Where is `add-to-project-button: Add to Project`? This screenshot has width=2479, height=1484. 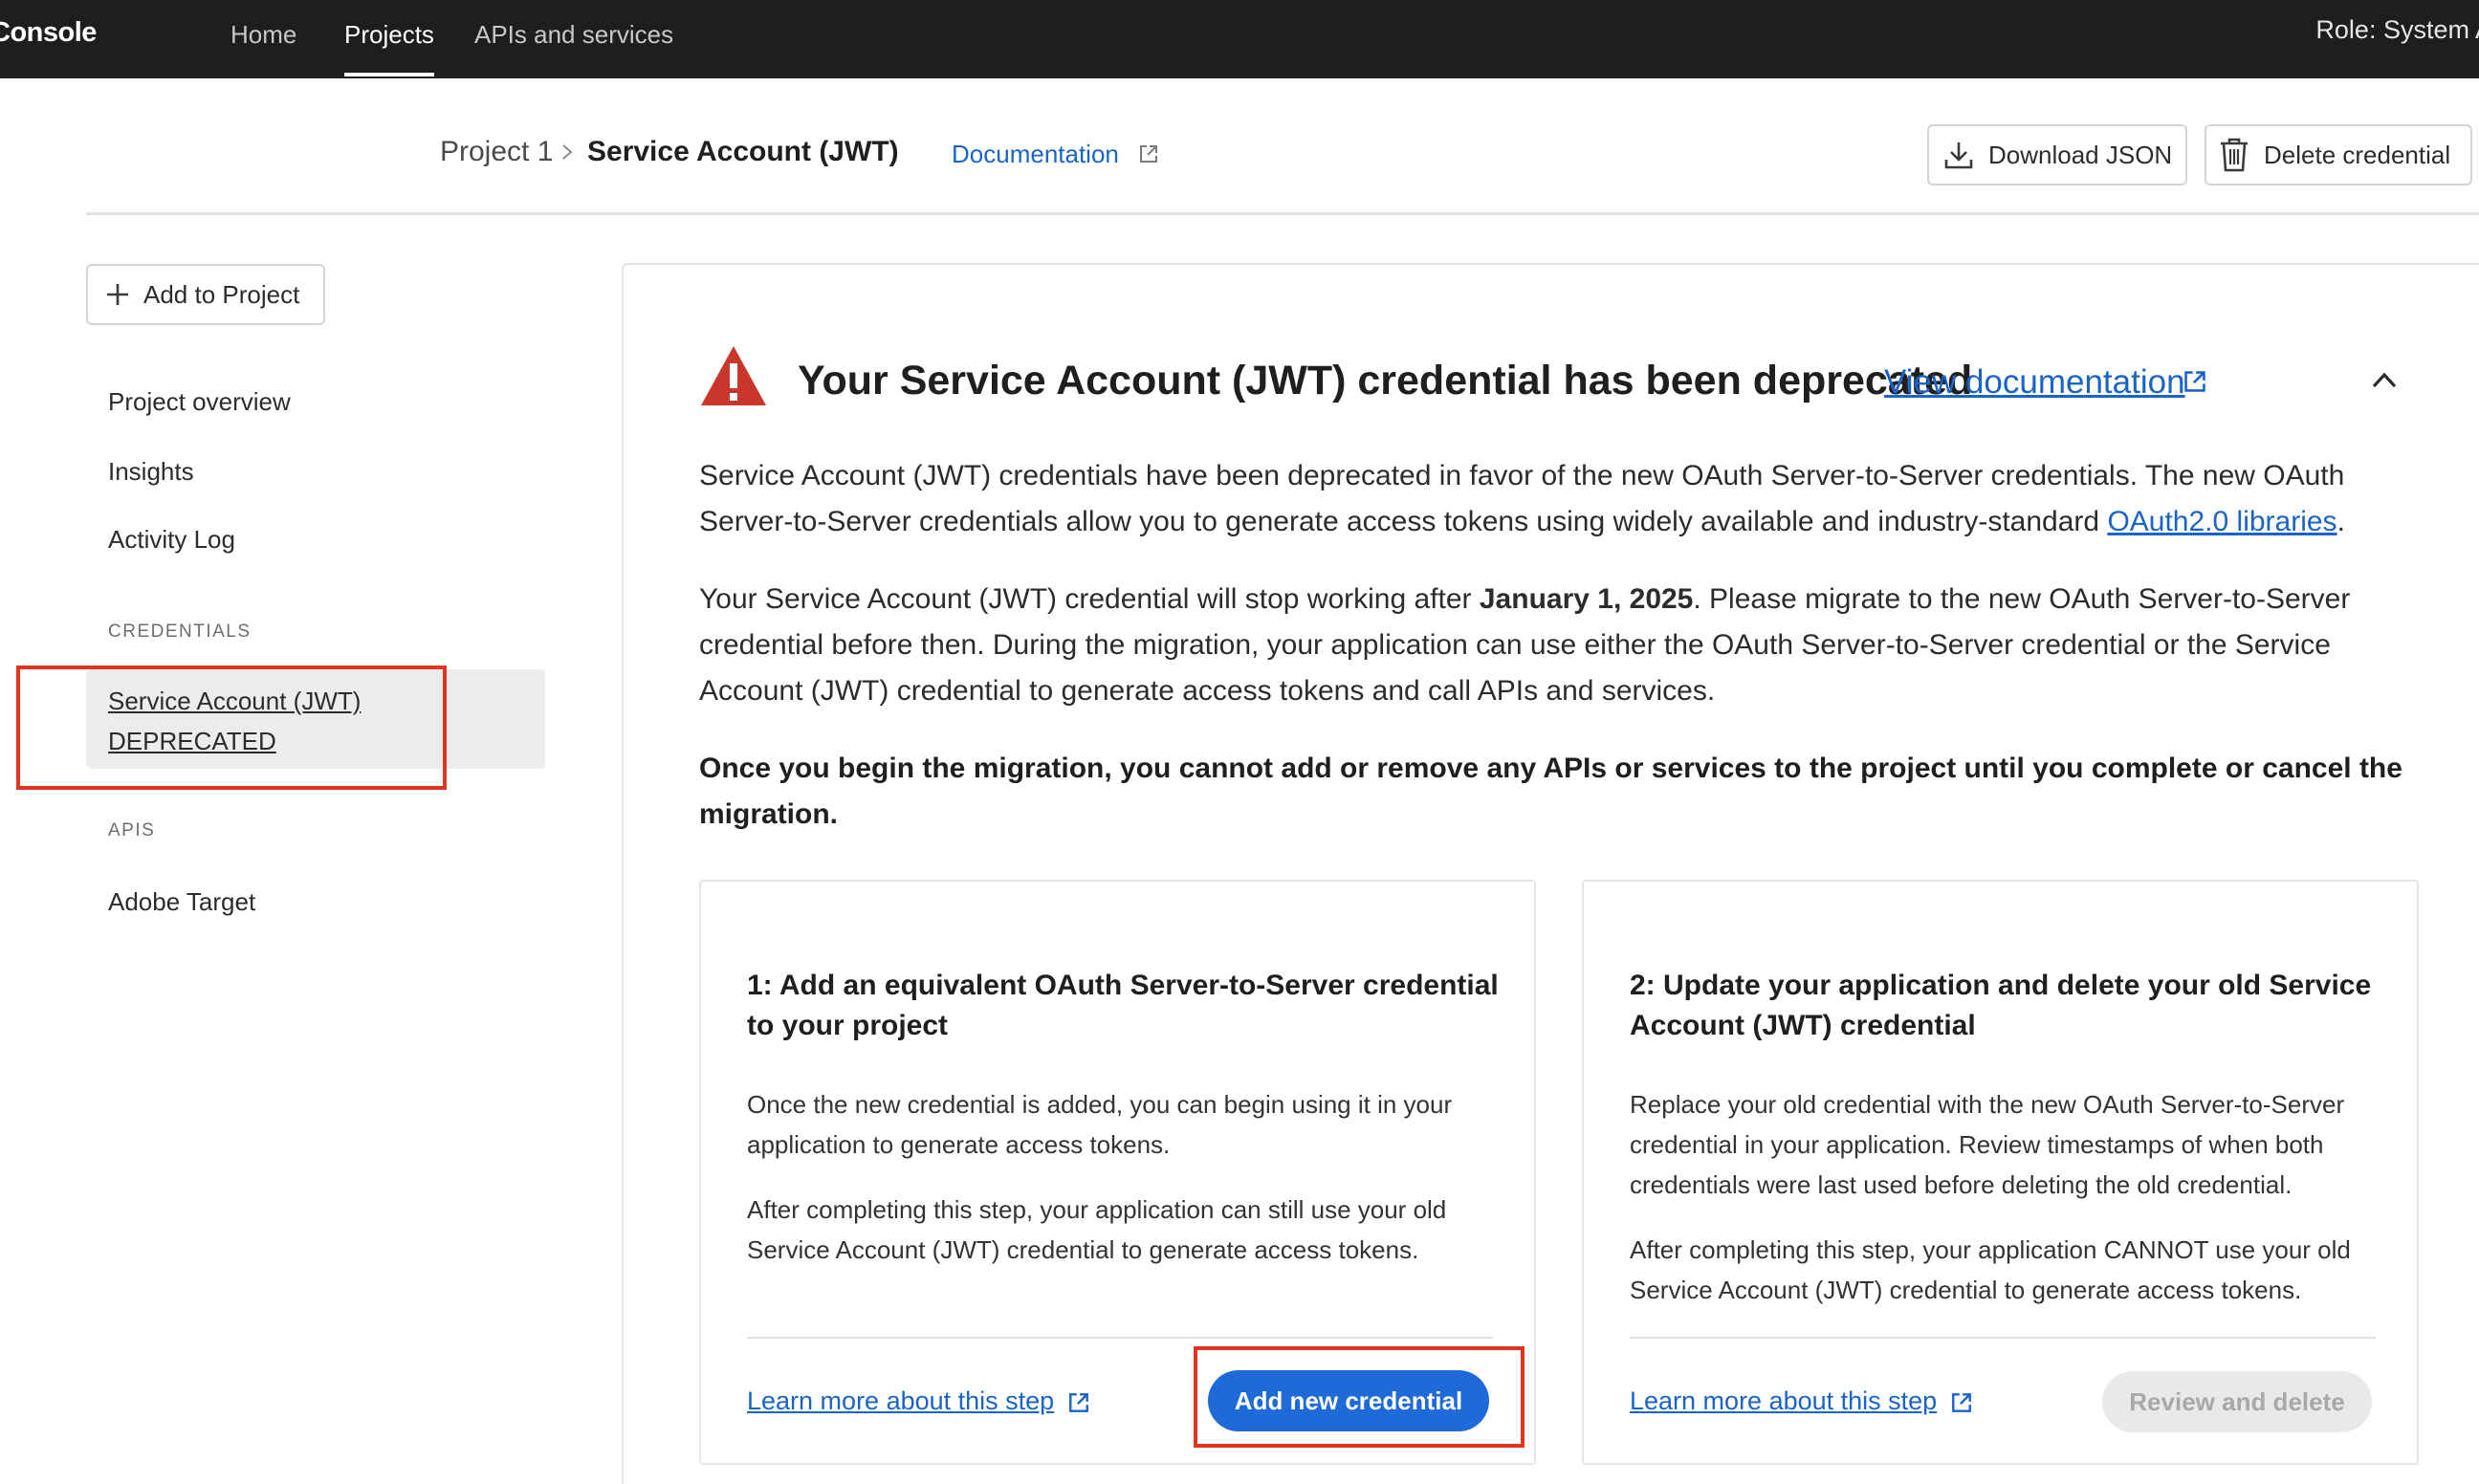
add-to-project-button: Add to Project is located at coordinates (205, 294).